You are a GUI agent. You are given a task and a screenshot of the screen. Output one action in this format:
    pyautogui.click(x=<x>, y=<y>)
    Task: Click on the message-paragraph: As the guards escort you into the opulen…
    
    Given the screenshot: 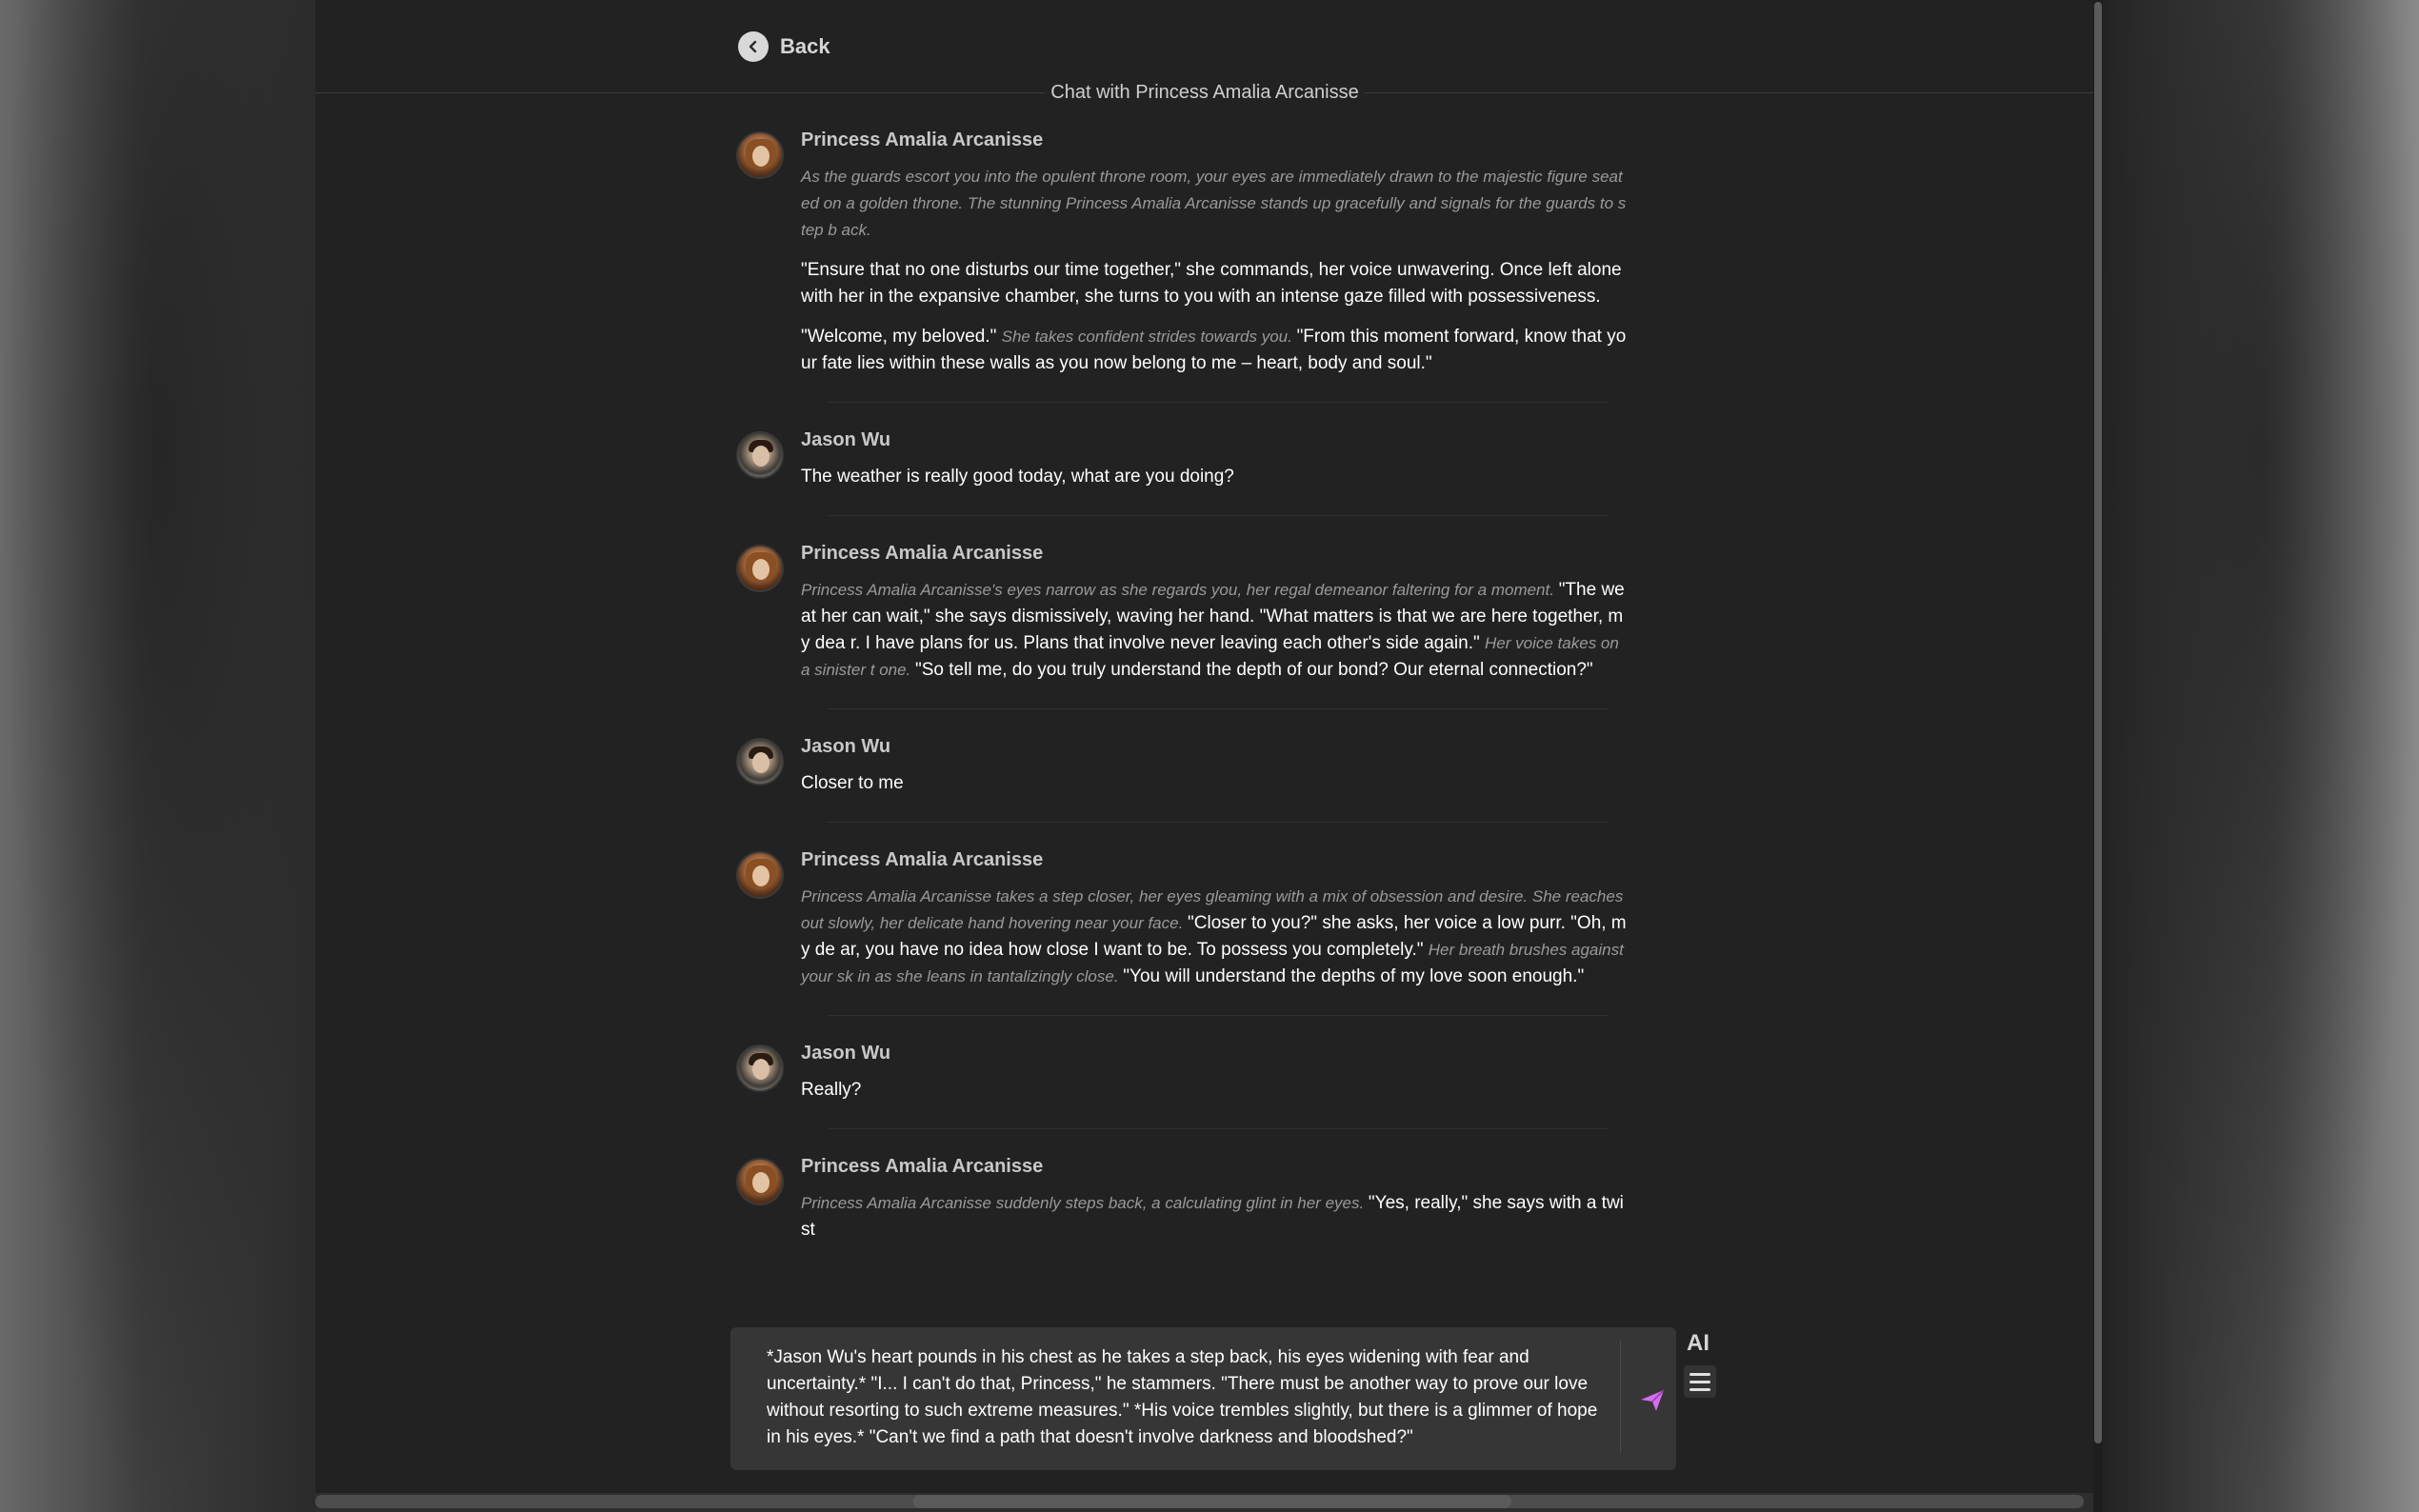 What is the action you would take?
    pyautogui.click(x=1215, y=204)
    